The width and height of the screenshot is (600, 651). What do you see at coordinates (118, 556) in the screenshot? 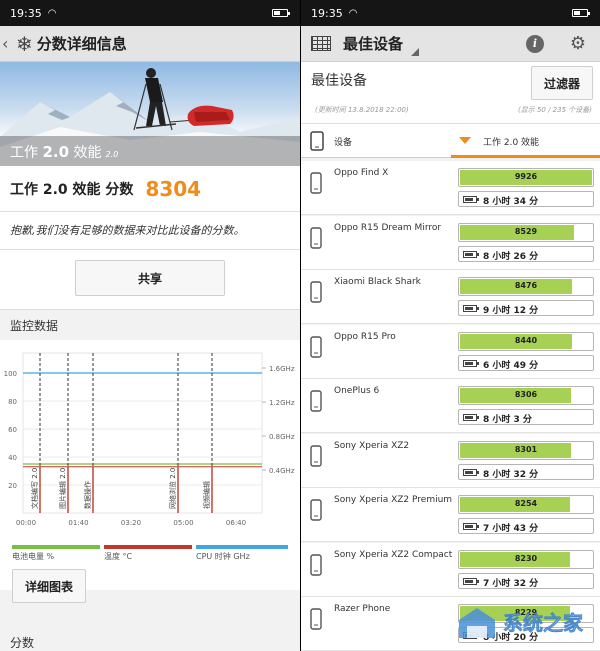
I see `legend-label: 温度 °C` at bounding box center [118, 556].